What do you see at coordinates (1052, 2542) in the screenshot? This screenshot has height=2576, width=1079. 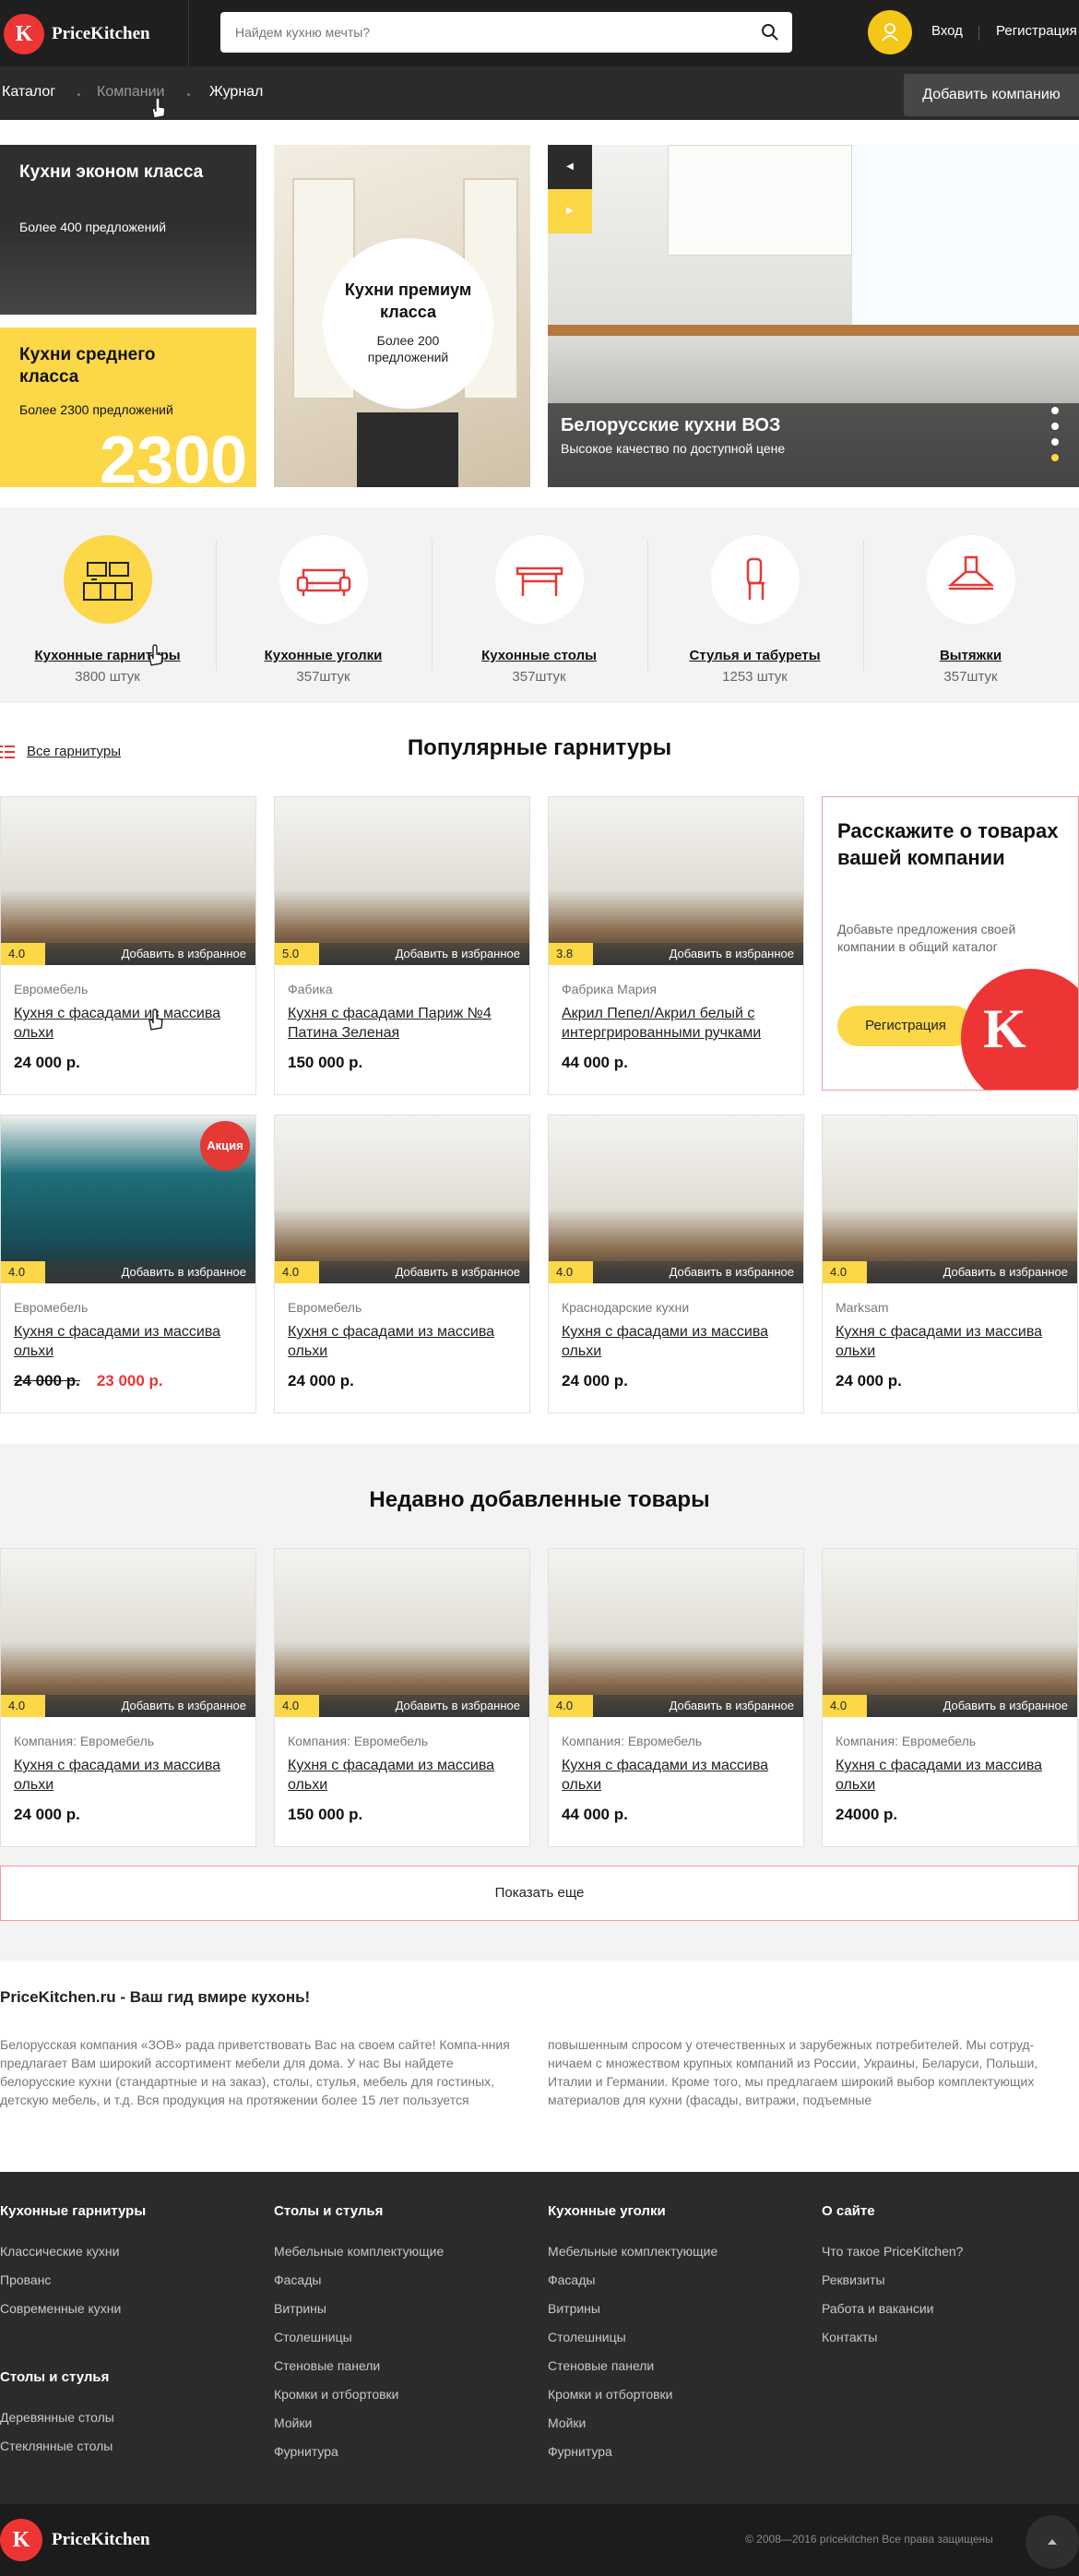 I see `scroll-top-icon` at bounding box center [1052, 2542].